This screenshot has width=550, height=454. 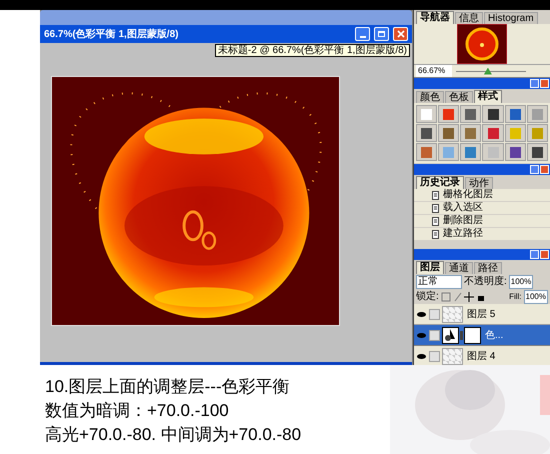 I want to click on panel-tab: 样式, so click(x=488, y=96).